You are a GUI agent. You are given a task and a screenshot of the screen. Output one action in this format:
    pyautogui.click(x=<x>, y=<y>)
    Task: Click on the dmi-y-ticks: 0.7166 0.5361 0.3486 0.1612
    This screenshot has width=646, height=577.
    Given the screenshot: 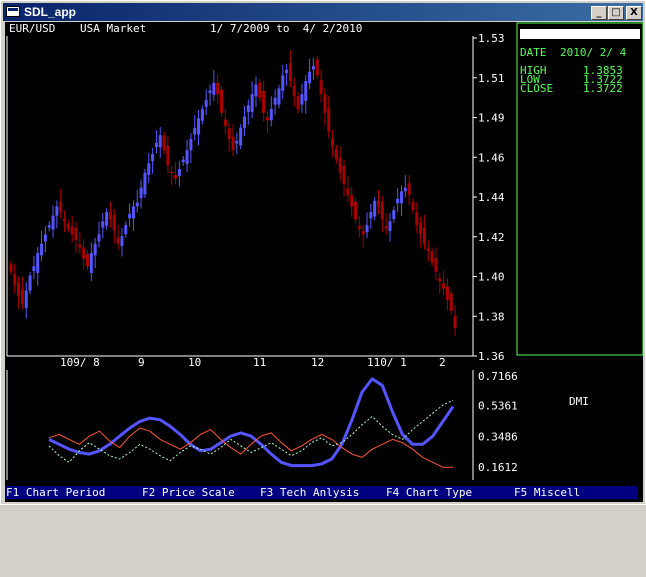 What is the action you would take?
    pyautogui.click(x=498, y=422)
    